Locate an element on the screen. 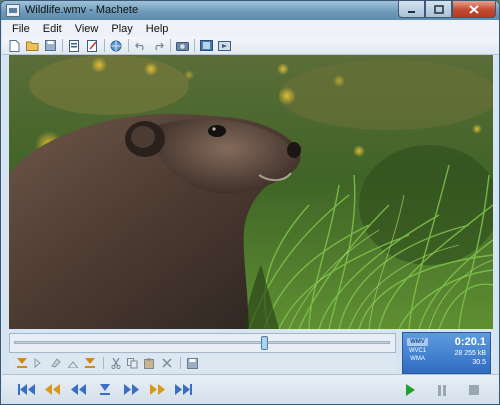 This screenshot has width=500, height=405. prev-mark-button is located at coordinates (53, 390).